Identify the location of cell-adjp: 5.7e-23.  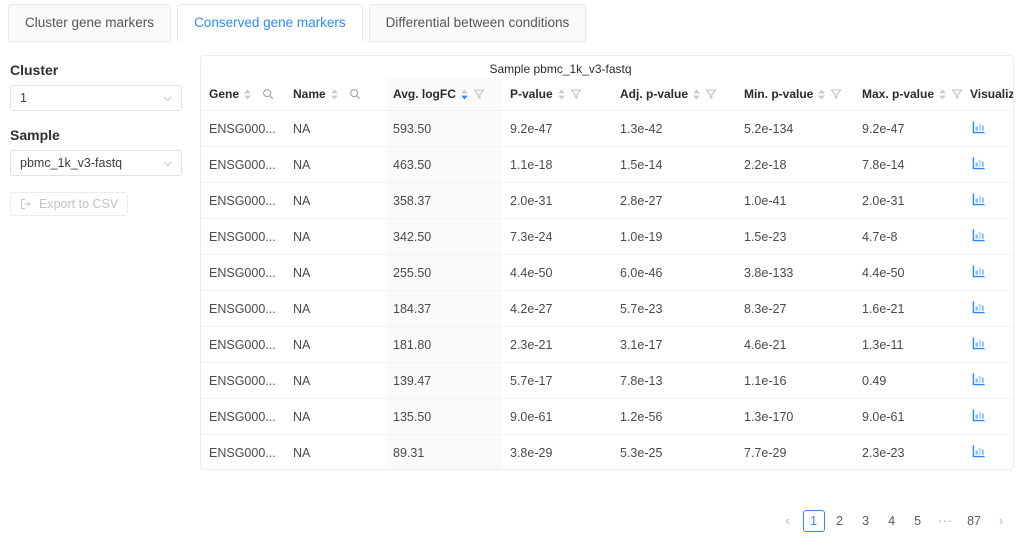
(674, 308).